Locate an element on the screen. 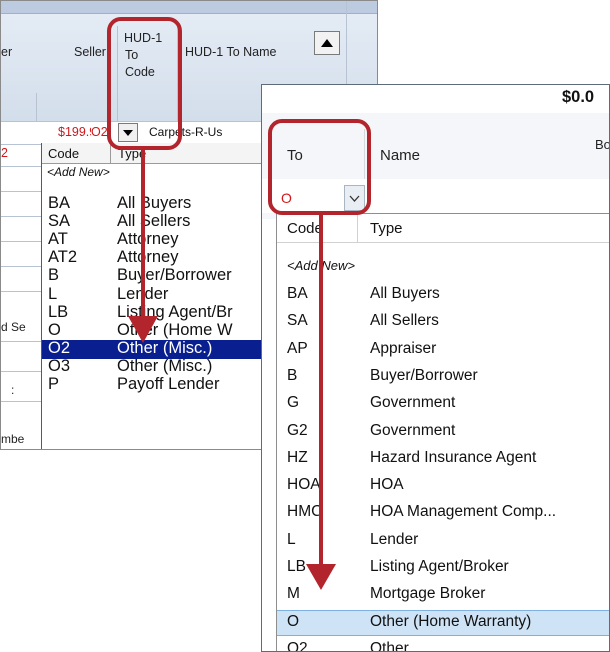 This screenshot has width=610, height=652. list-item-code: AP is located at coordinates (297, 348).